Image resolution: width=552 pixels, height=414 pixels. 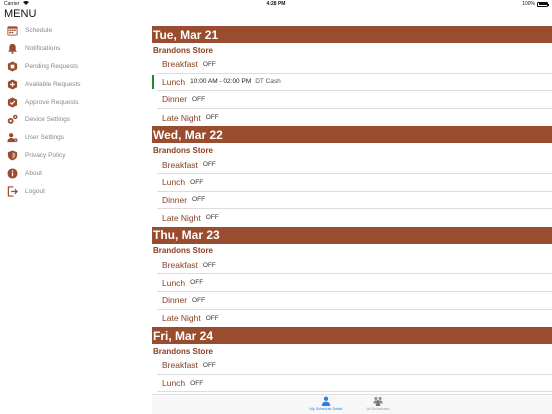 What do you see at coordinates (12, 138) in the screenshot?
I see `user-gear-icon` at bounding box center [12, 138].